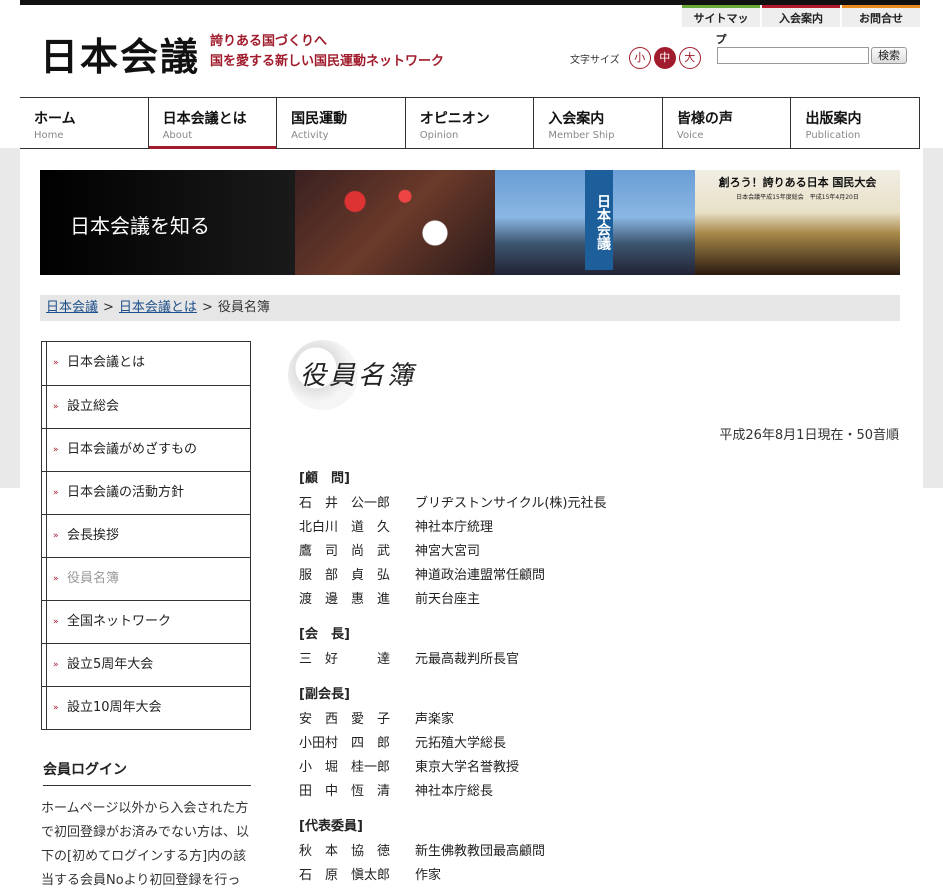 The image size is (943, 890). Describe the element at coordinates (470, 308) in the screenshot. I see `breadcrumb: 日本会議 > 日本会議とは > 役員名簿` at that location.